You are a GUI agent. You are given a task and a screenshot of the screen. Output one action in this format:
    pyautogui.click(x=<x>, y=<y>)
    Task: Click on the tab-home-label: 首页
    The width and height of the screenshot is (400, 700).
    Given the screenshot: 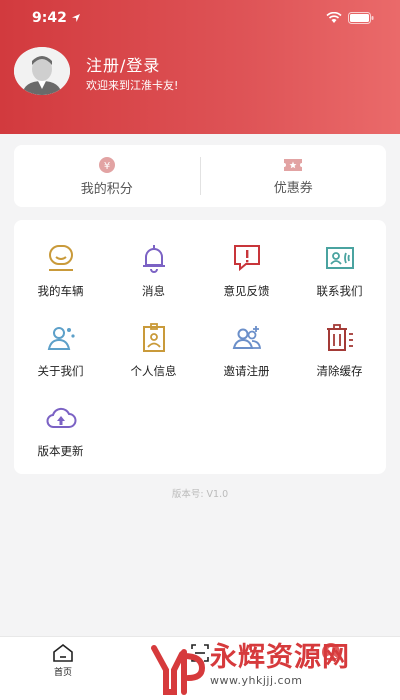 What is the action you would take?
    pyautogui.click(x=62, y=673)
    